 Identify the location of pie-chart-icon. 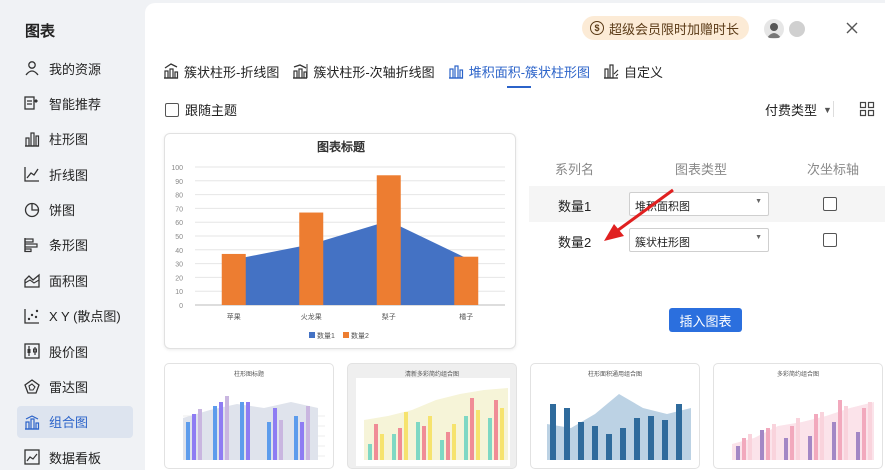
(32, 210).